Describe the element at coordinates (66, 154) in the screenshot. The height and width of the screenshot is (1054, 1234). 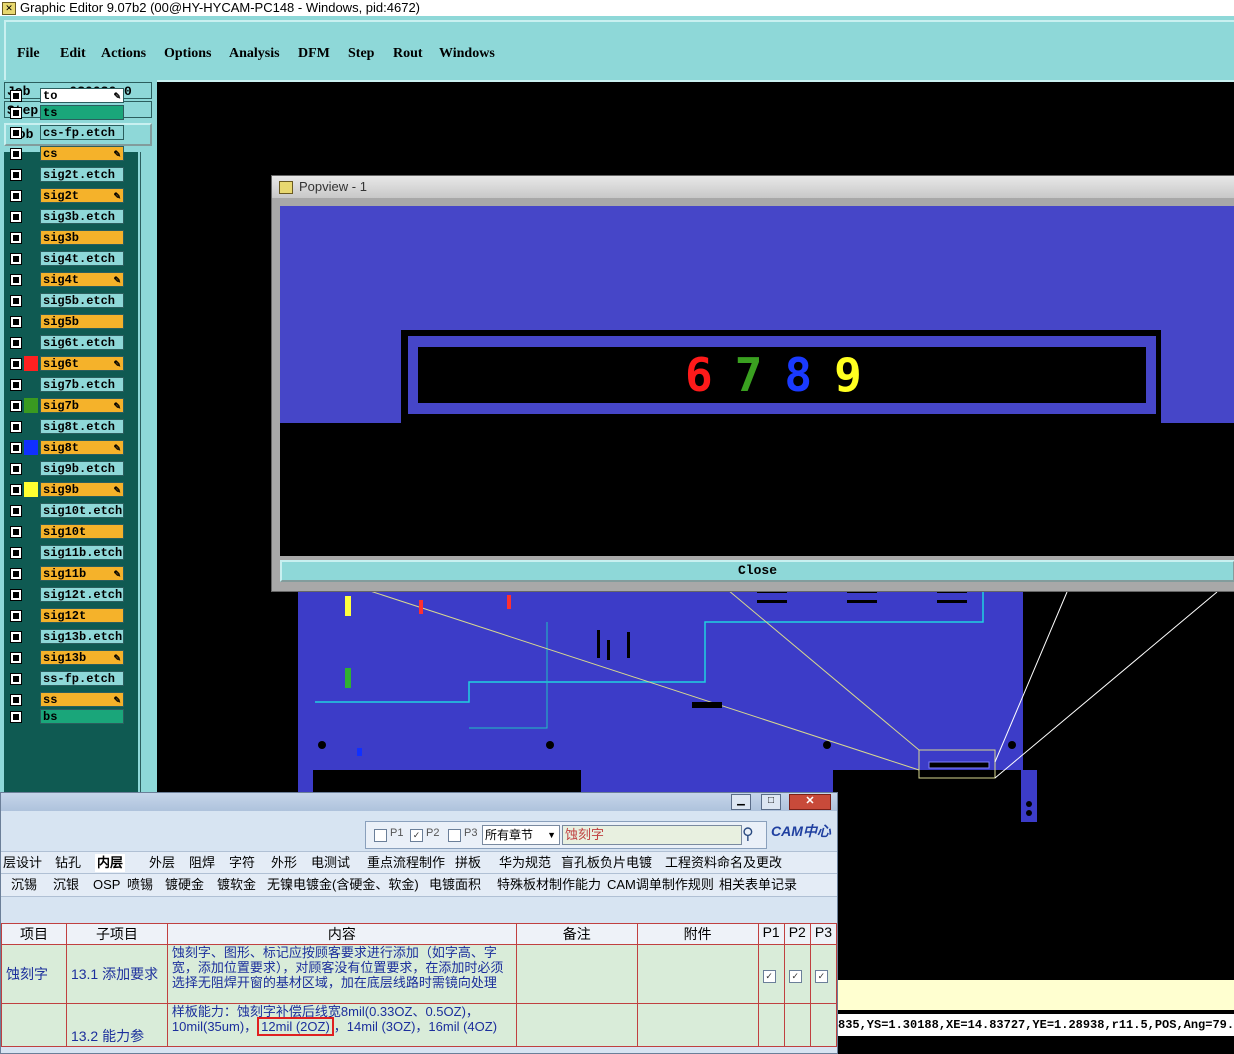
I see `layer-row: cs ✎` at that location.